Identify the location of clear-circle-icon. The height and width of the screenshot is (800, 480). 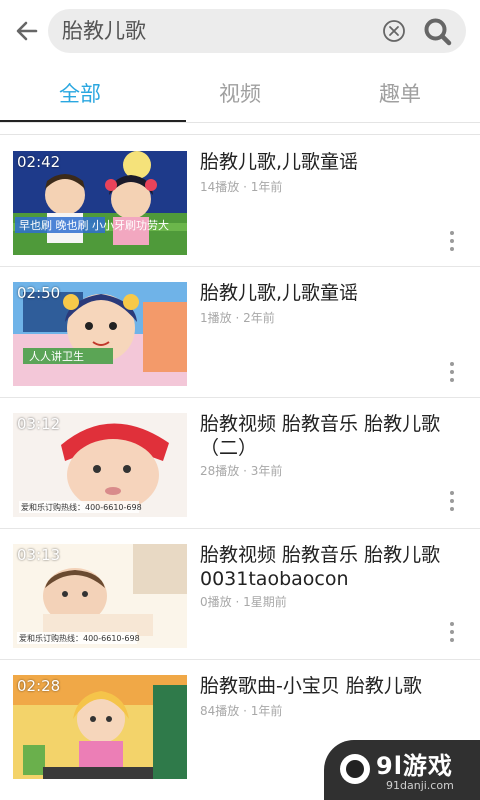
(394, 31).